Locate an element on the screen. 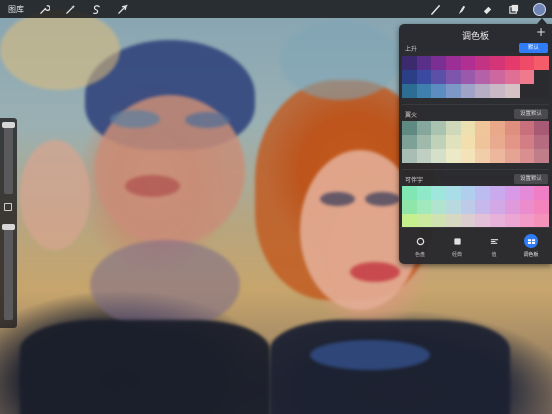  brush-size-thumb is located at coordinates (8, 125).